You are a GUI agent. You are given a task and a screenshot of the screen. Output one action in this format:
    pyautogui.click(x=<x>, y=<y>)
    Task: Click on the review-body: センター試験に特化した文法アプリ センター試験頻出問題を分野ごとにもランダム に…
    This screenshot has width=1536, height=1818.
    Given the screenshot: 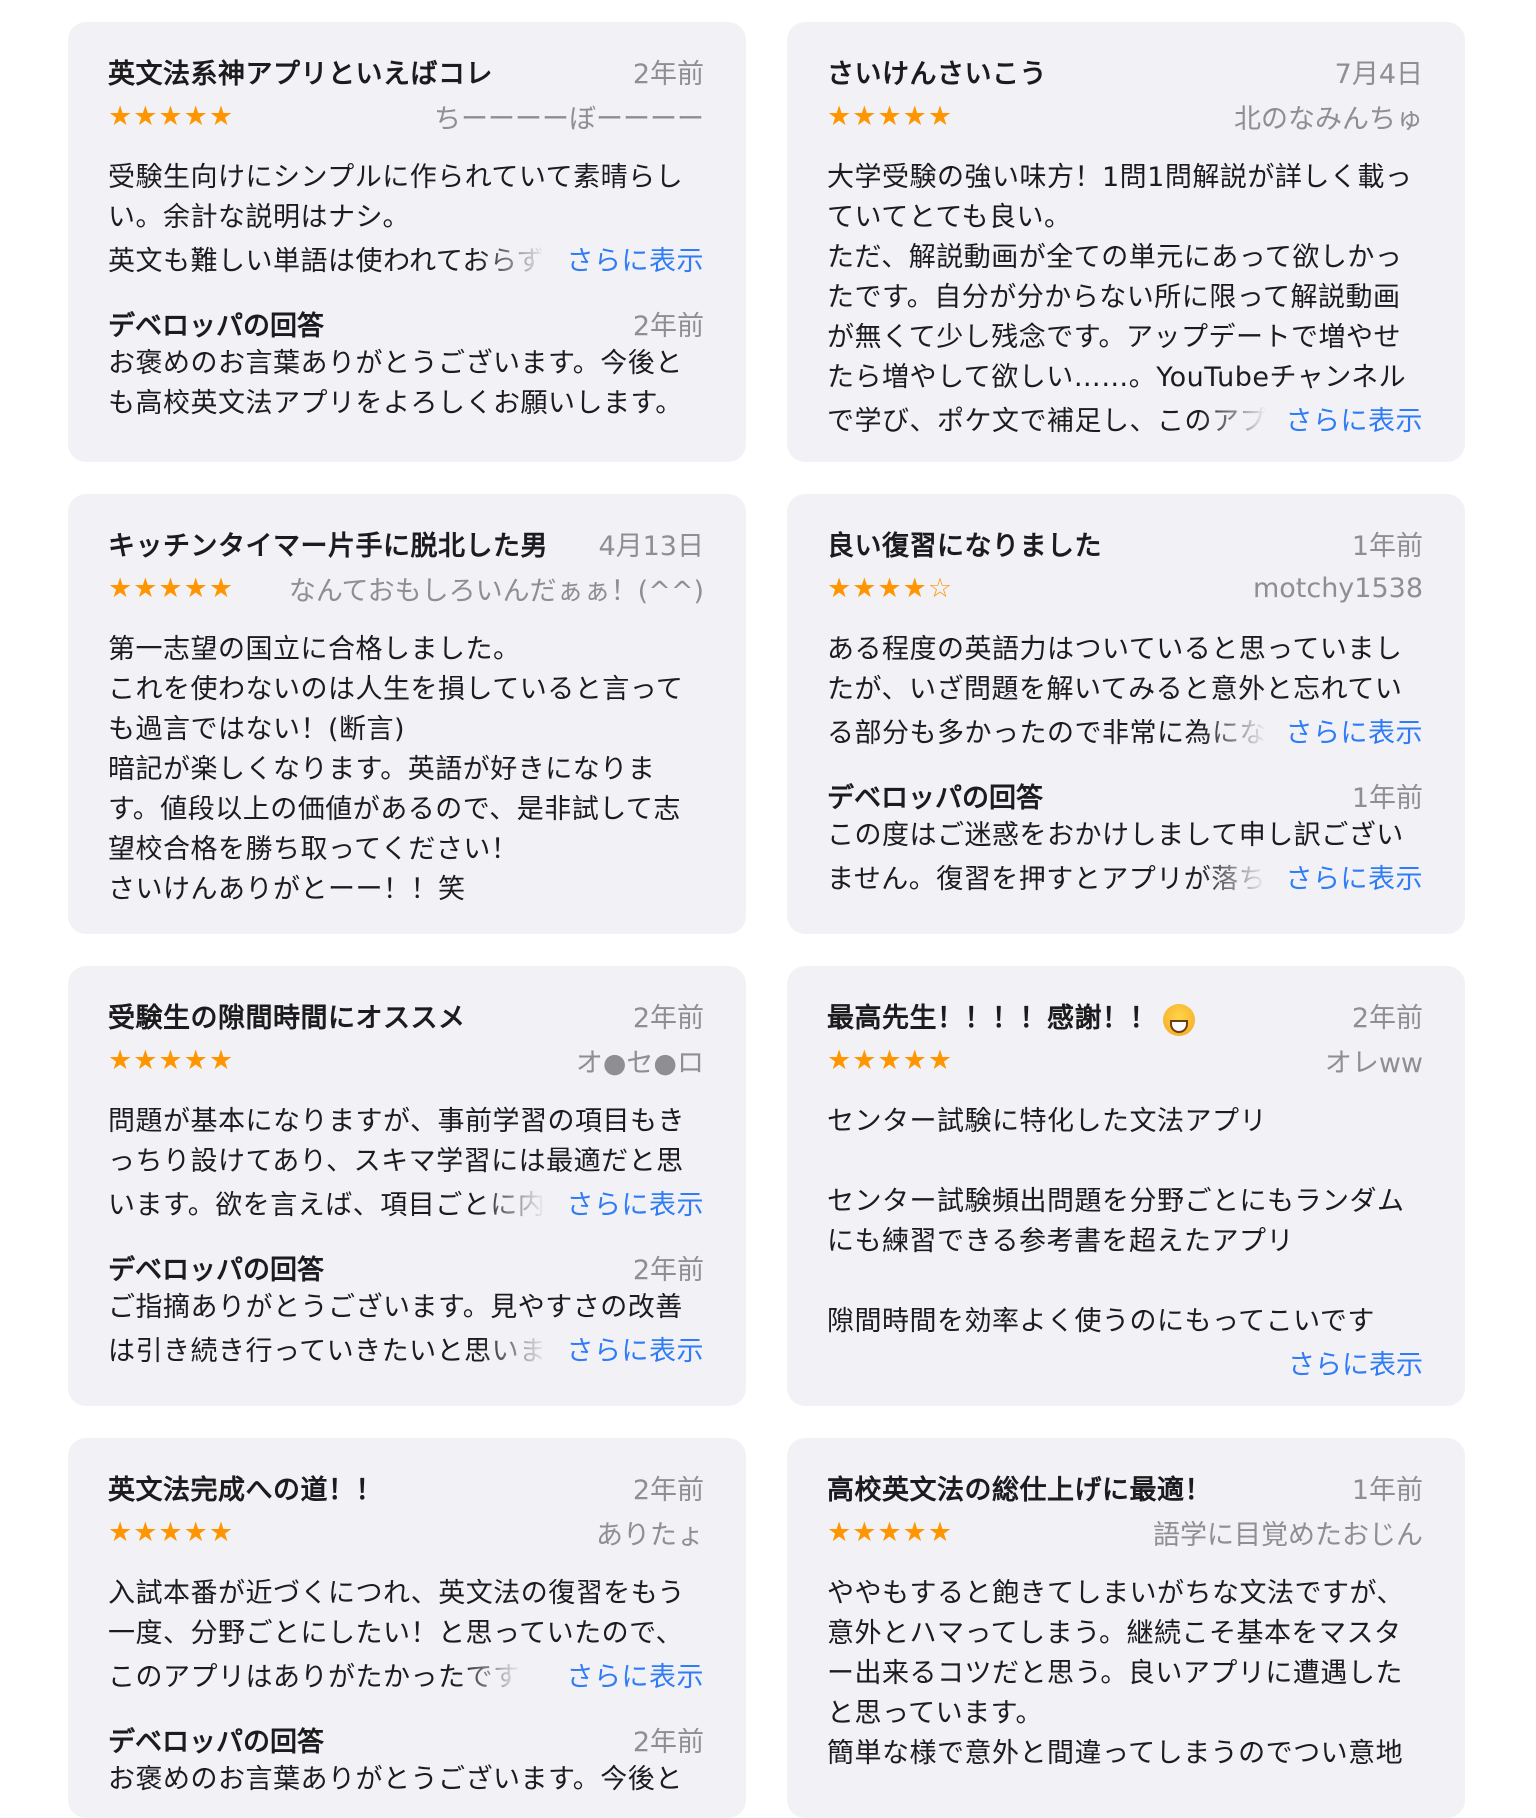 What is the action you would take?
    pyautogui.click(x=1116, y=1221)
    